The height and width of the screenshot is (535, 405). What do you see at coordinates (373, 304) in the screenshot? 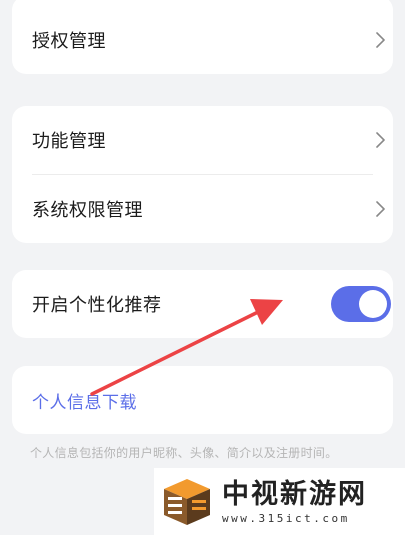
I see `toggle-knob` at bounding box center [373, 304].